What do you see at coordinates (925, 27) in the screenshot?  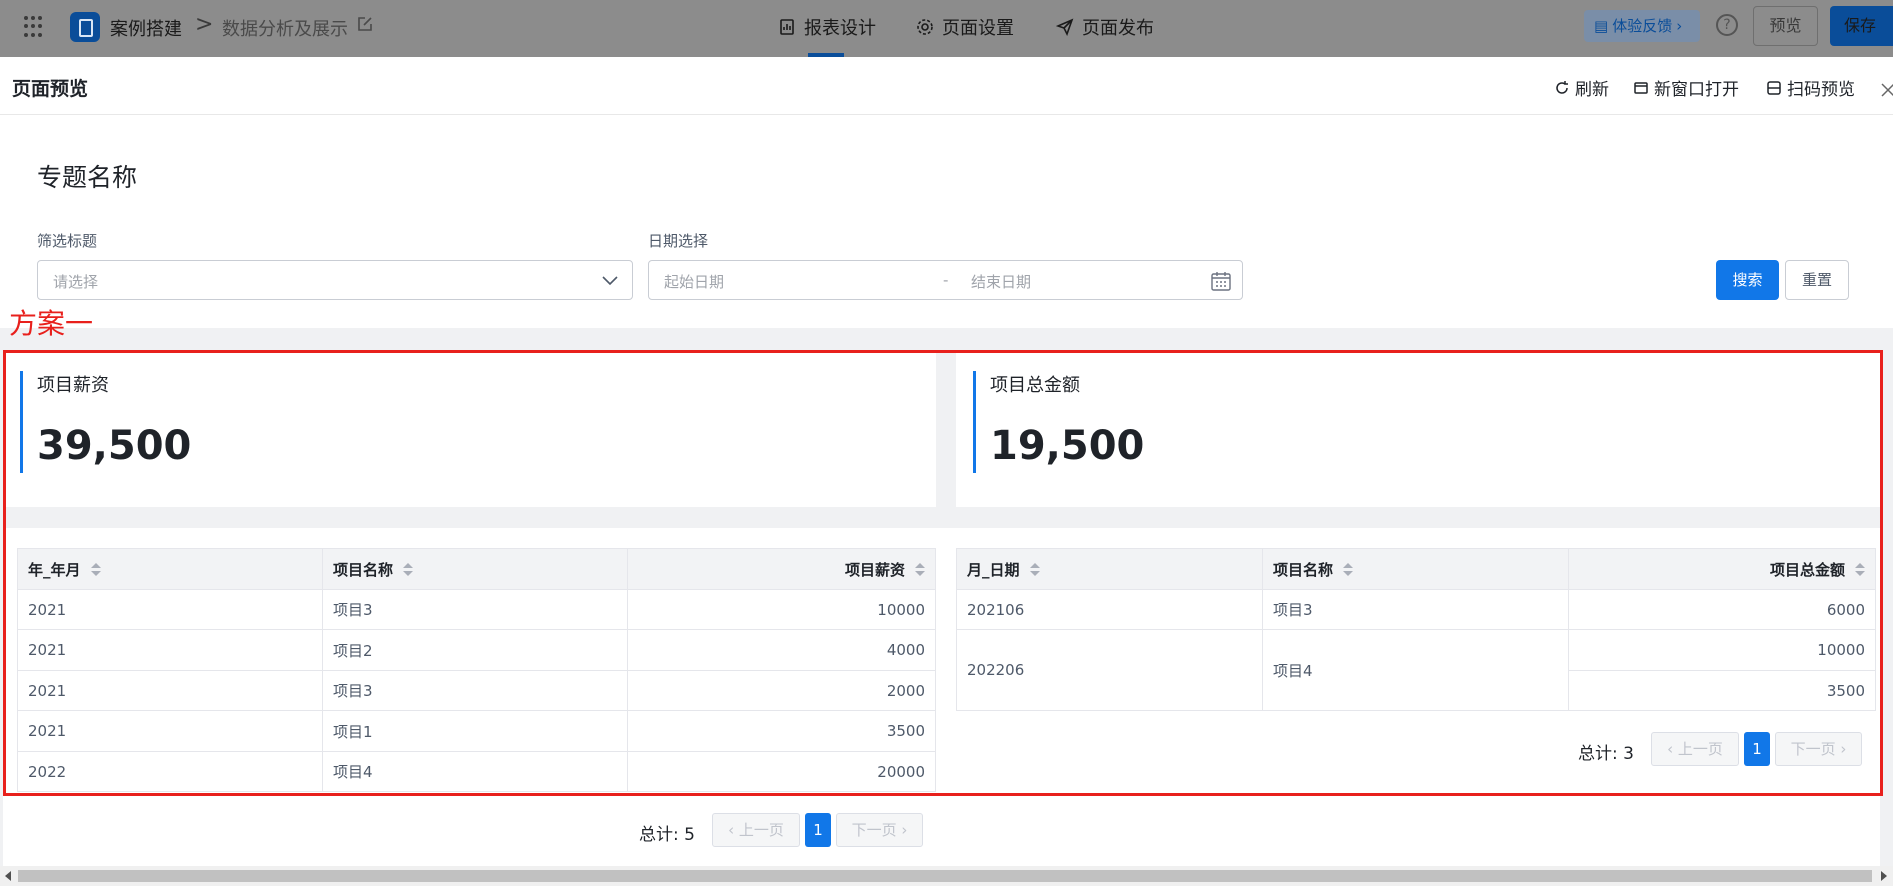 I see `gear-icon` at bounding box center [925, 27].